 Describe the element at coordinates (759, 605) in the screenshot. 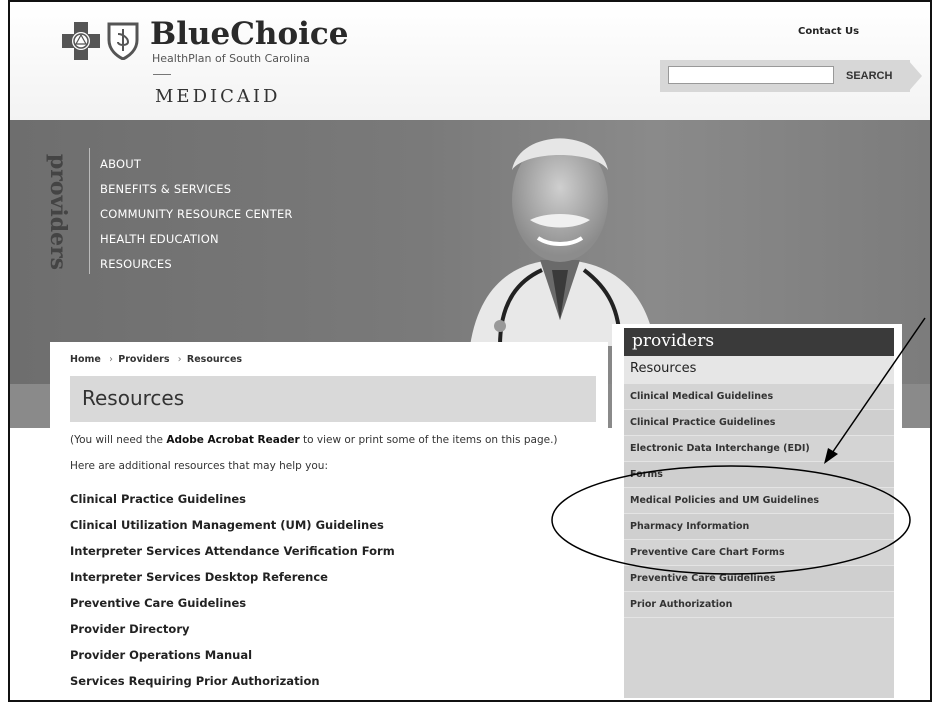

I see `sidebar-item-prior-authorization: Prior Authorization` at that location.